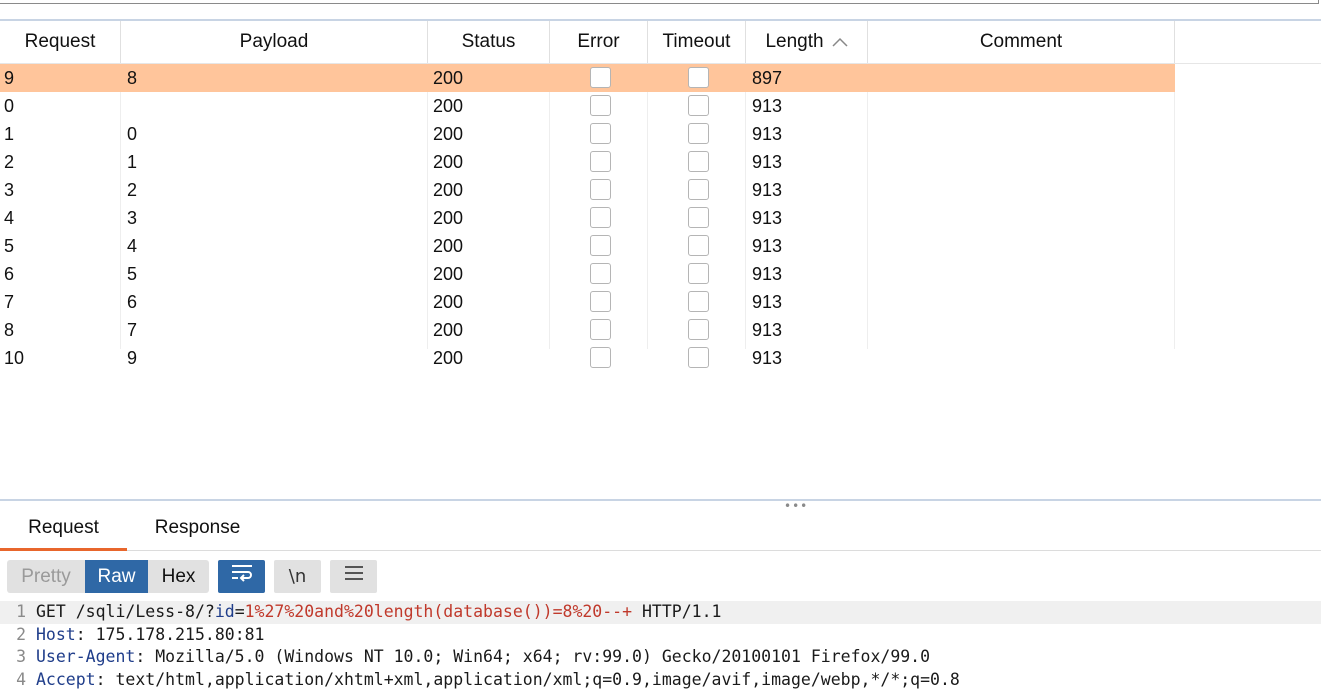  What do you see at coordinates (489, 42) in the screenshot?
I see `column-header-status: Status` at bounding box center [489, 42].